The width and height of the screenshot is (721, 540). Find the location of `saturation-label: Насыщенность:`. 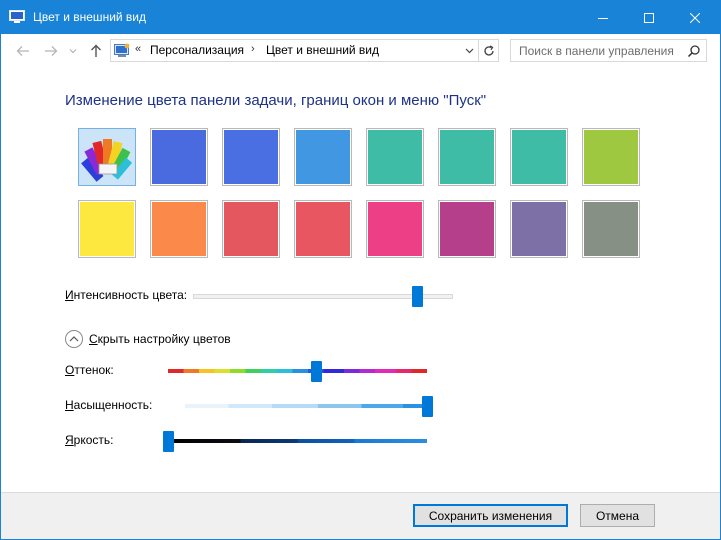

saturation-label: Насыщенность: is located at coordinates (109, 405).